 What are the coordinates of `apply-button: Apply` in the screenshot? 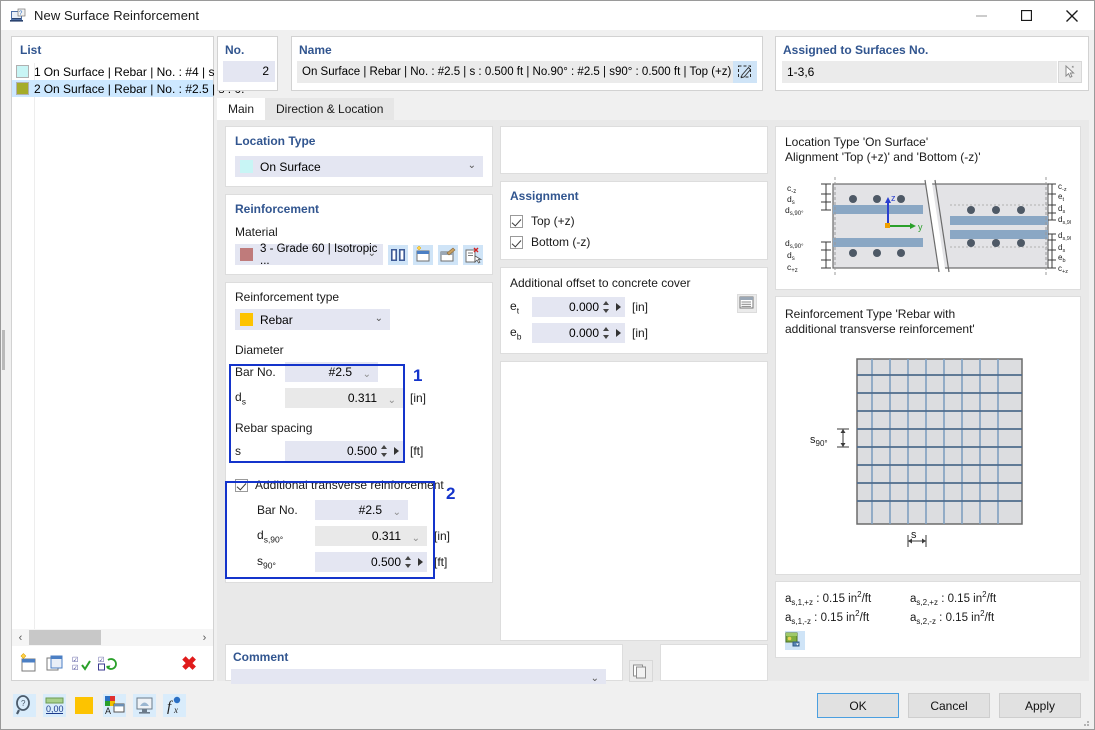 It's located at (1040, 705).